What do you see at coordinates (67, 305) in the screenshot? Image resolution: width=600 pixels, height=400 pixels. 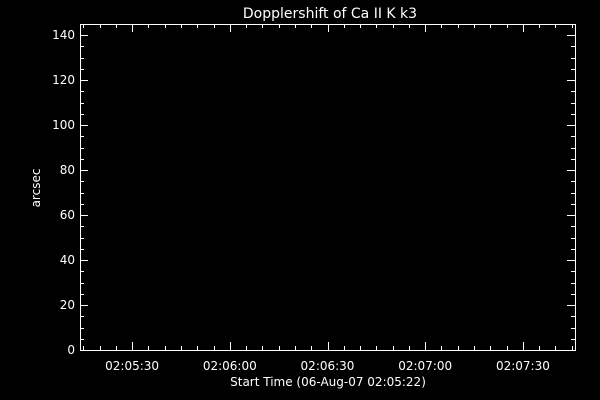 I see `y-tick-label: 20` at bounding box center [67, 305].